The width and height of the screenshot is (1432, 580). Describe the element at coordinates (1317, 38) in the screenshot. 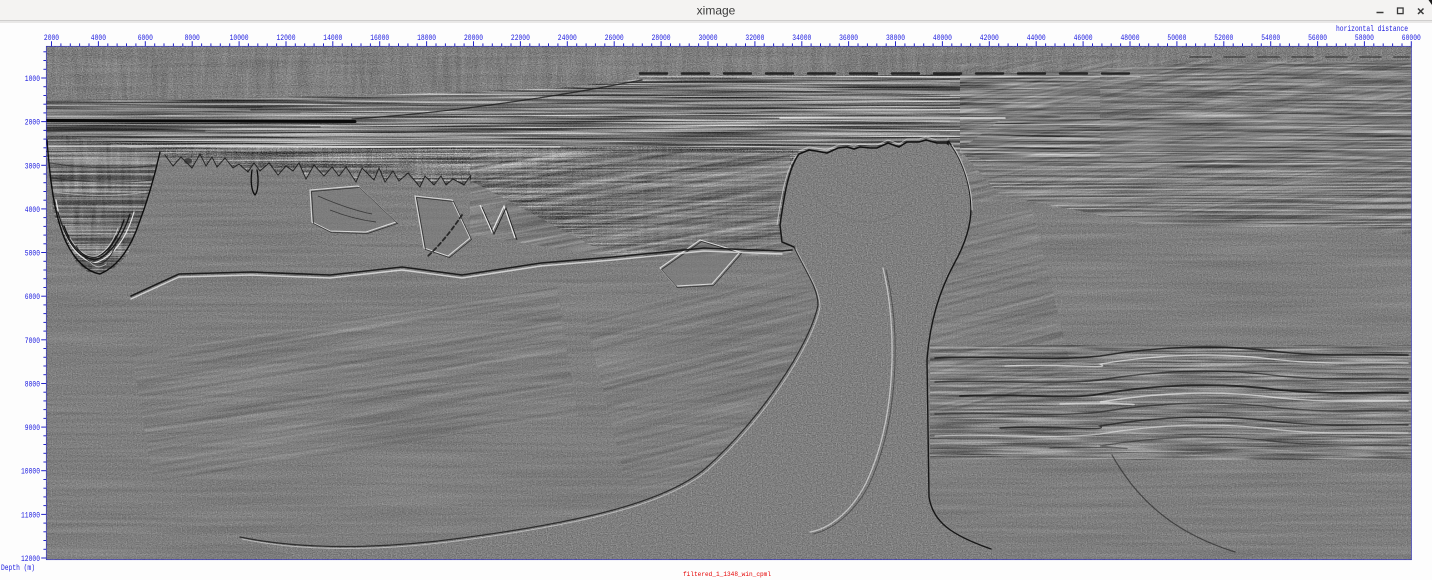

I see `svg-text: 56000` at that location.